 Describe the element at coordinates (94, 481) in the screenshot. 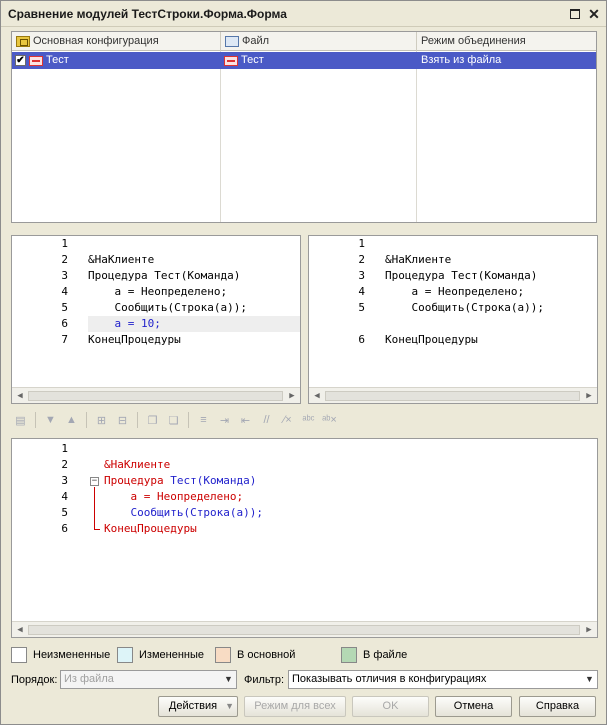

I see `collapse-icon: −` at that location.